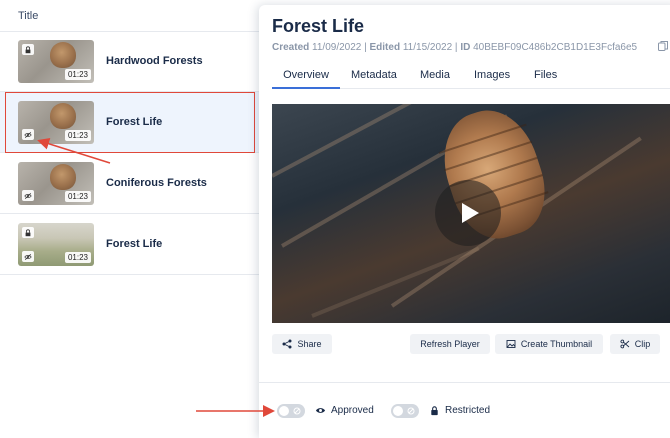 This screenshot has height=438, width=670. Describe the element at coordinates (291, 47) in the screenshot. I see `created-label: Created` at that location.